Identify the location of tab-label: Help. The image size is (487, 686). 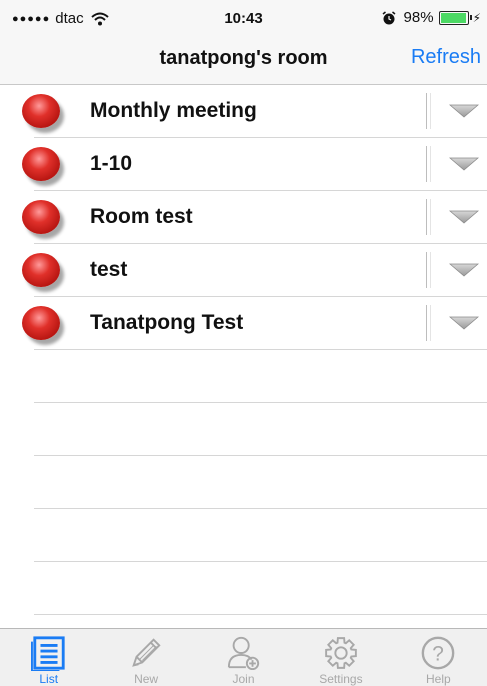
(438, 679).